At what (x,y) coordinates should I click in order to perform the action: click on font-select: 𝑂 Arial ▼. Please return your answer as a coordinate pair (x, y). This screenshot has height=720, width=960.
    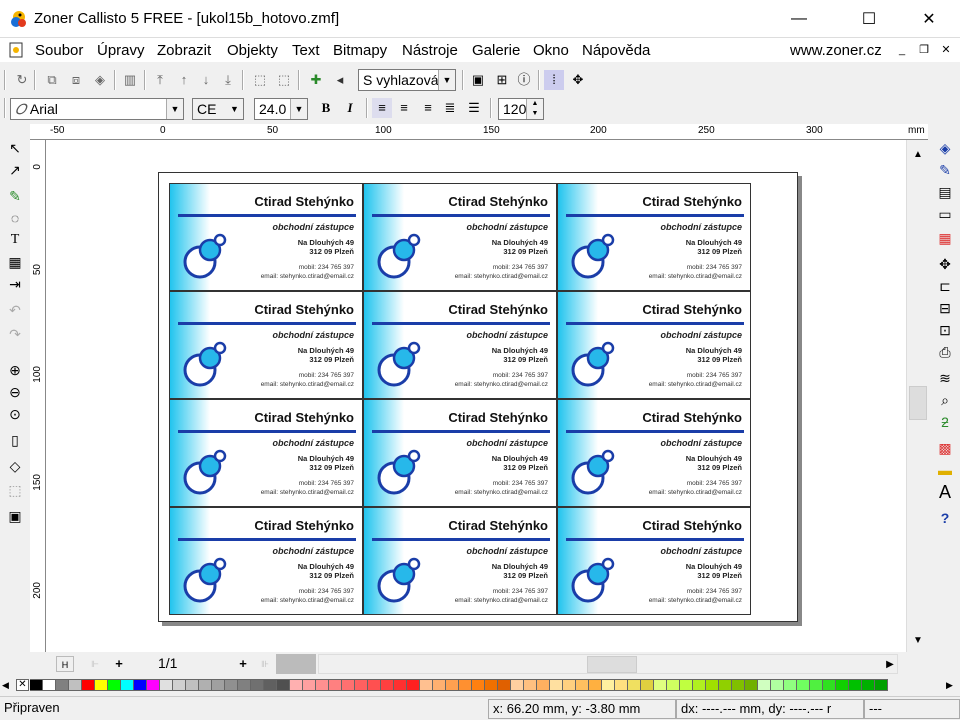
    Looking at the image, I should click on (97, 109).